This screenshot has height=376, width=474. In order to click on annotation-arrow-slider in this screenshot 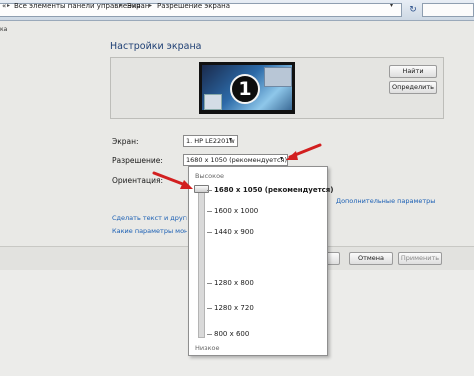, I will do `click(172, 180)`.